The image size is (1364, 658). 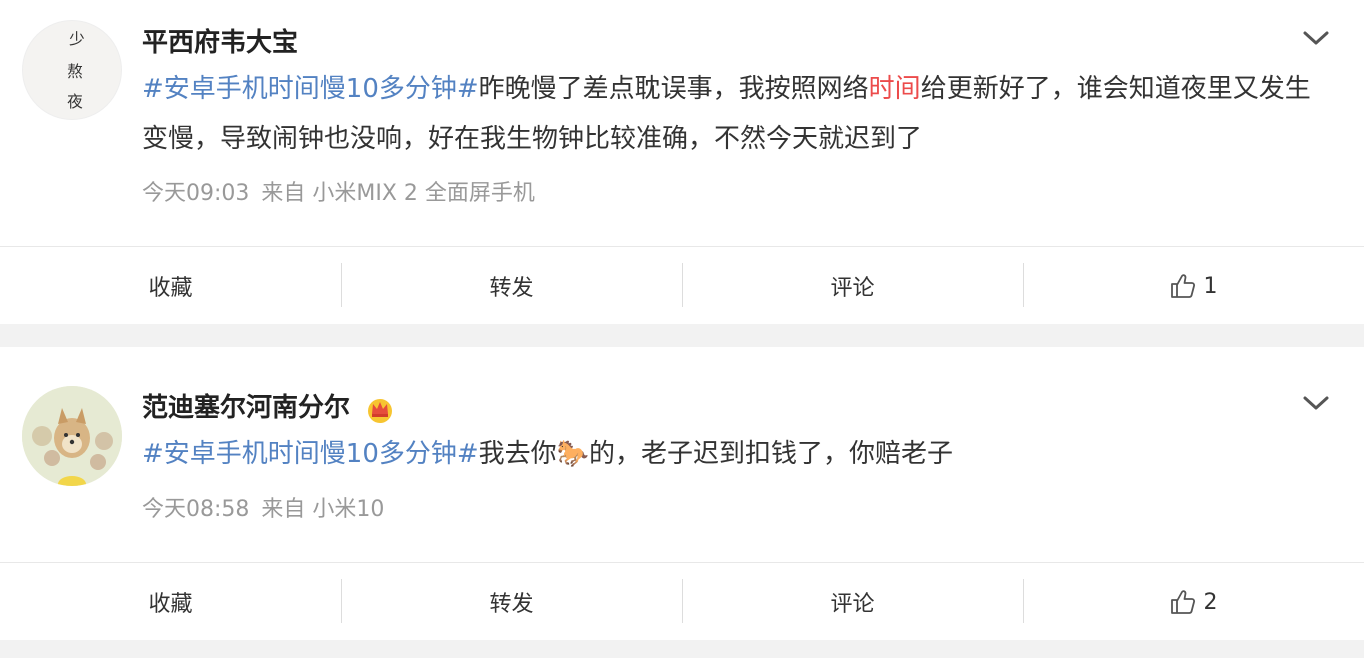 I want to click on action-bar: 收藏 转发 评论 1, so click(x=682, y=285).